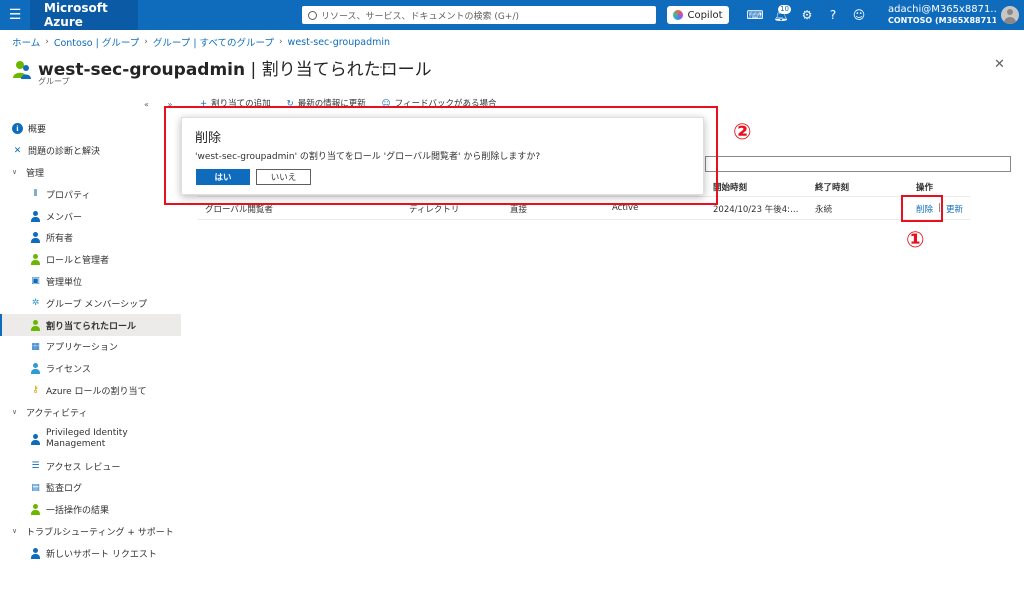 The width and height of the screenshot is (1024, 591). I want to click on annotation-number-2: ②, so click(742, 132).